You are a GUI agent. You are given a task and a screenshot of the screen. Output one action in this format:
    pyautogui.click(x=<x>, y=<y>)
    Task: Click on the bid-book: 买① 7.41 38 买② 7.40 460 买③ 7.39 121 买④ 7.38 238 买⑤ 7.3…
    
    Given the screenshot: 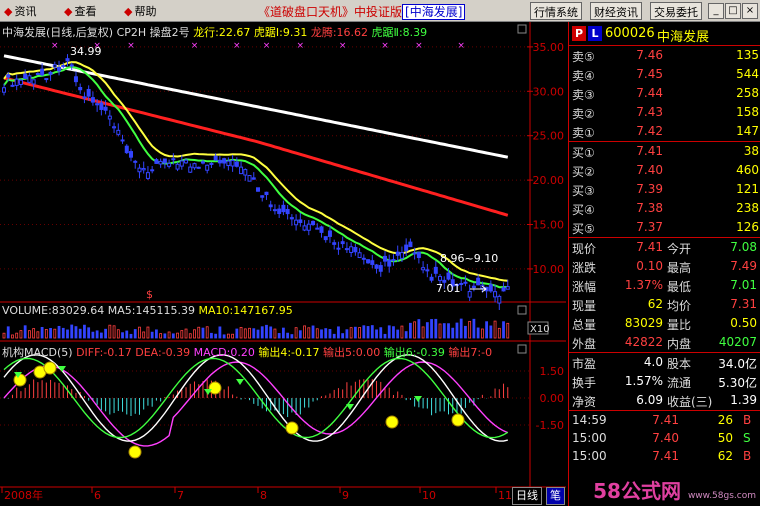 What is the action you would take?
    pyautogui.click(x=664, y=190)
    